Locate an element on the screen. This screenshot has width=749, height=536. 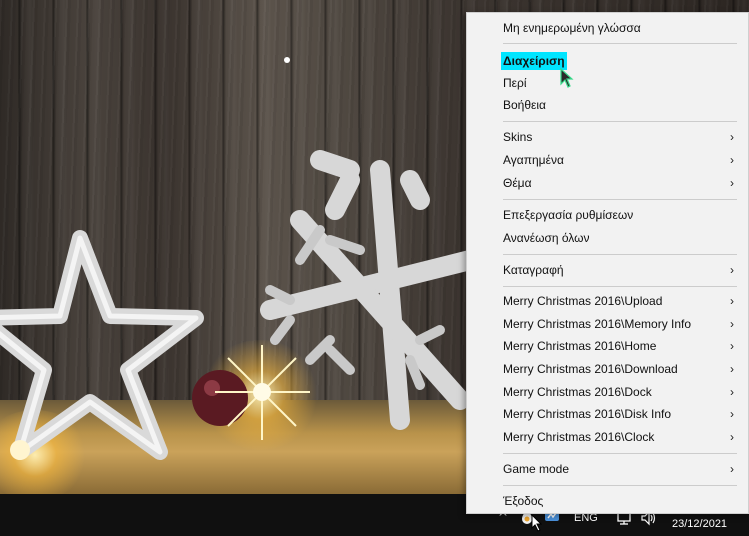
menu-item-label: Έξοδος is located at coordinates (523, 501).